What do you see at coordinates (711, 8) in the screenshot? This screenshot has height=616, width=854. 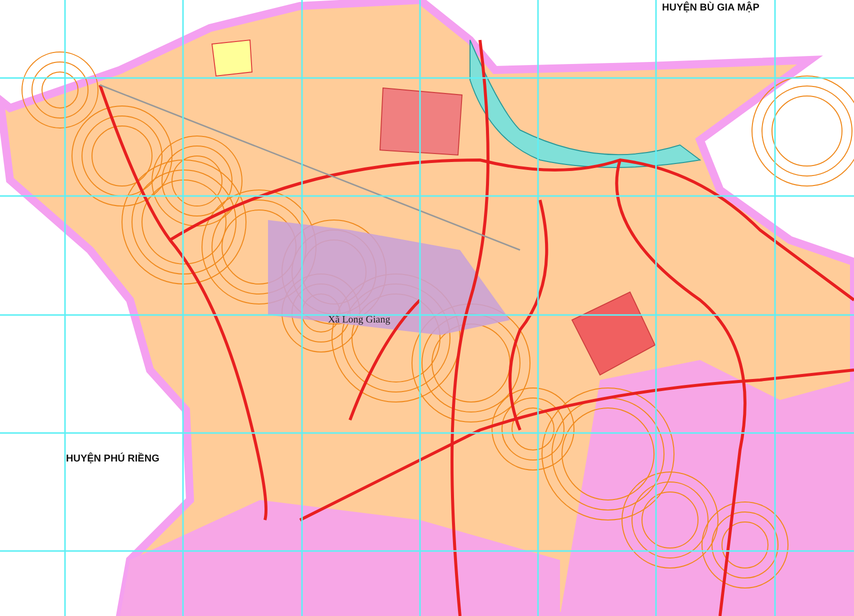 I see `district-label: HUYỆN BÙ GIA MẬP` at bounding box center [711, 8].